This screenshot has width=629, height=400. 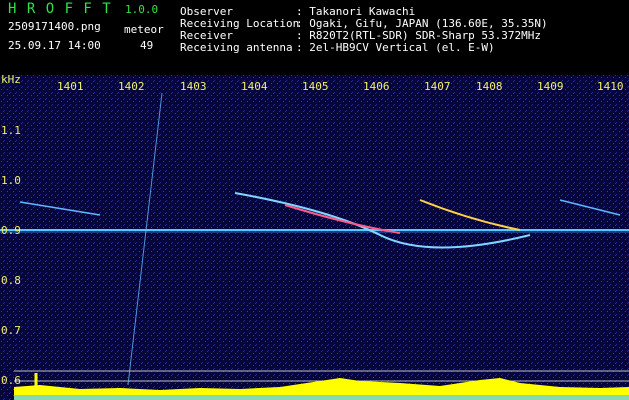 What do you see at coordinates (254, 86) in the screenshot?
I see `x-tick-1404: 1404` at bounding box center [254, 86].